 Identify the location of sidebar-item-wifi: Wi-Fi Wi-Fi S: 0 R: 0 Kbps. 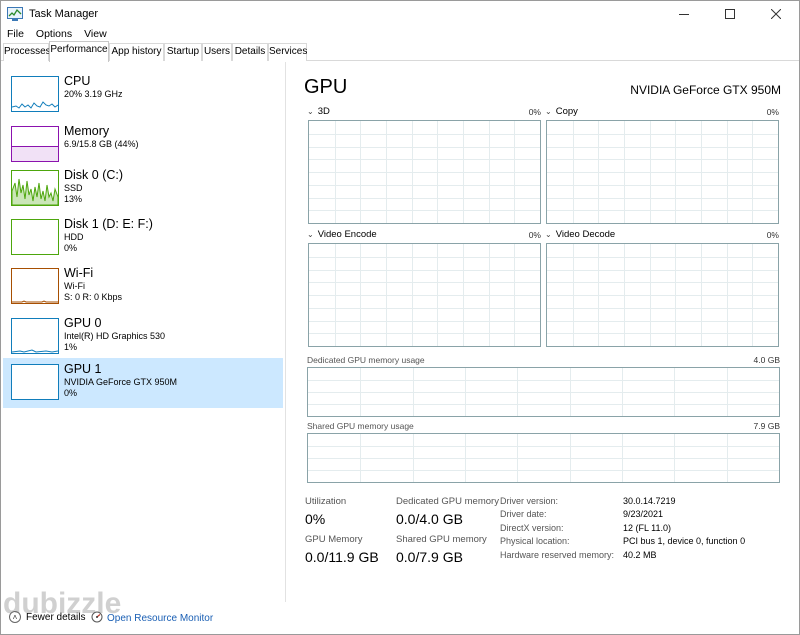
(143, 287).